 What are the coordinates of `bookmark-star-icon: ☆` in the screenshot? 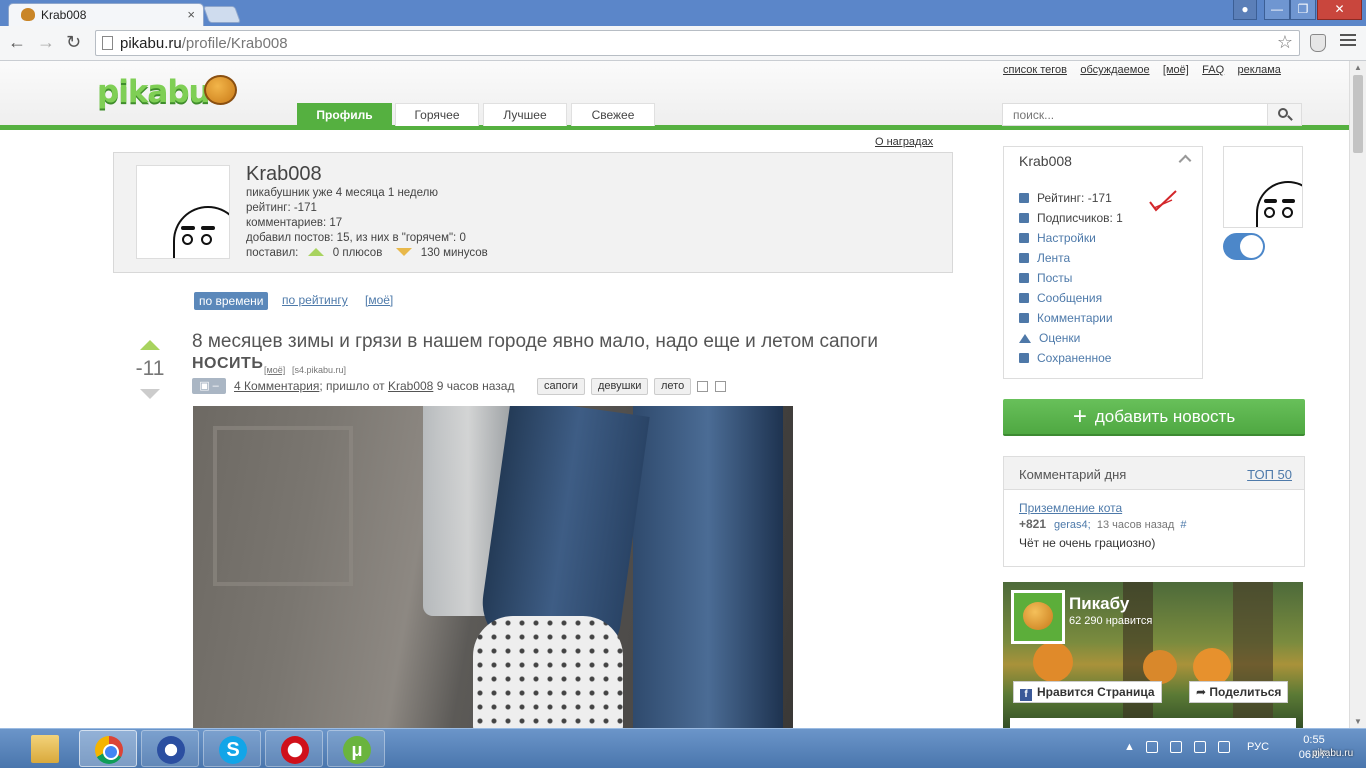 It's located at (1285, 42).